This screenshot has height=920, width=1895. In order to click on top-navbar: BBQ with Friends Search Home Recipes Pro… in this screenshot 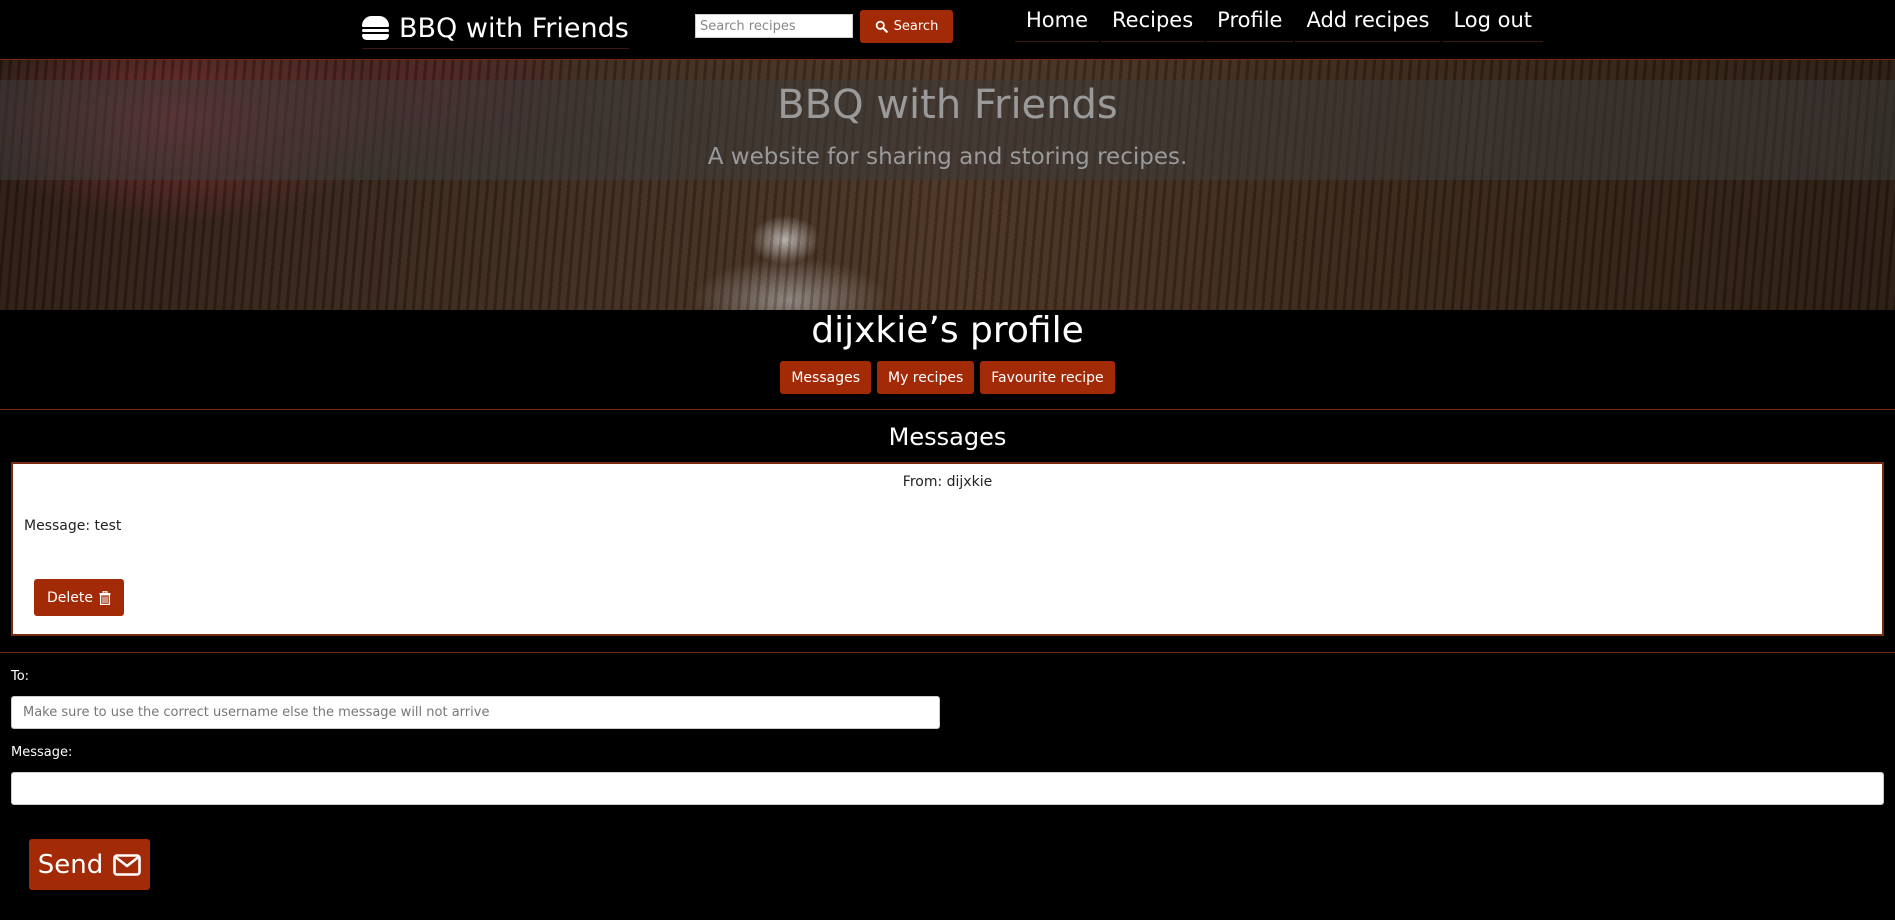, I will do `click(947, 30)`.